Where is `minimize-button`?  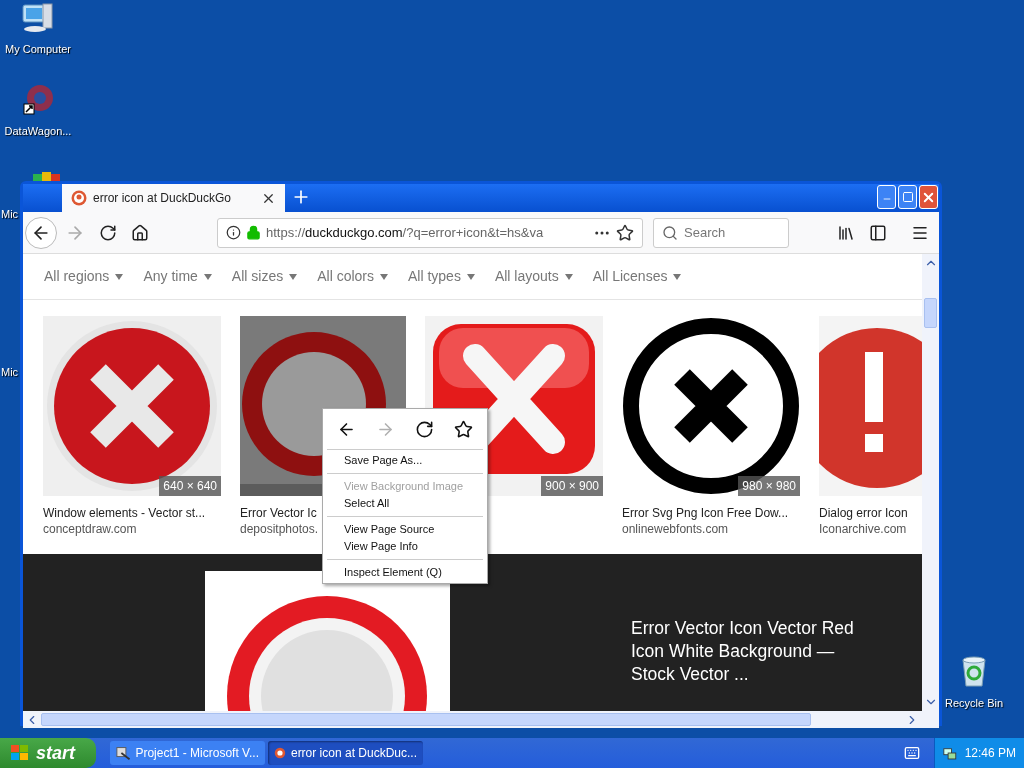
minimize-button is located at coordinates (886, 197).